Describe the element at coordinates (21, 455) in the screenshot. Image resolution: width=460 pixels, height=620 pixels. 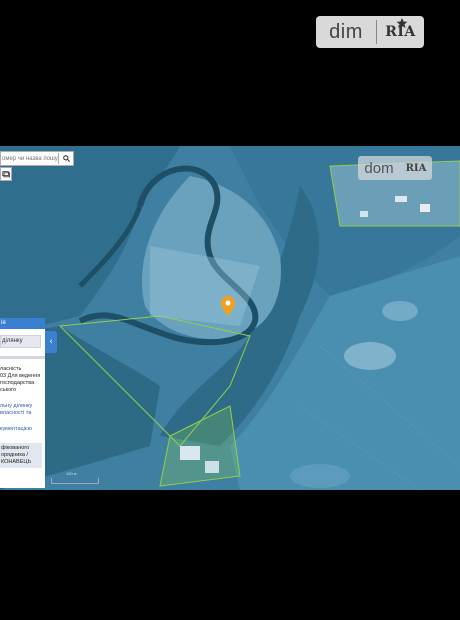
I see `registrar-info: фікованого орядника / КОНАВЕЦЬ` at that location.